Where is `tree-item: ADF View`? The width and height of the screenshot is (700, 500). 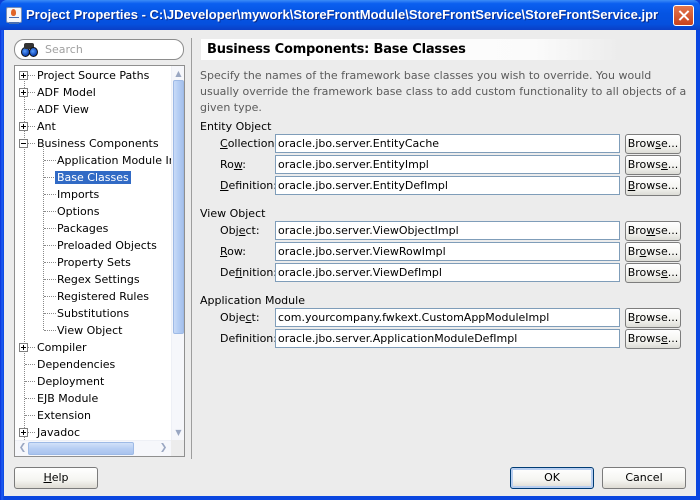
tree-item: ADF View is located at coordinates (63, 109).